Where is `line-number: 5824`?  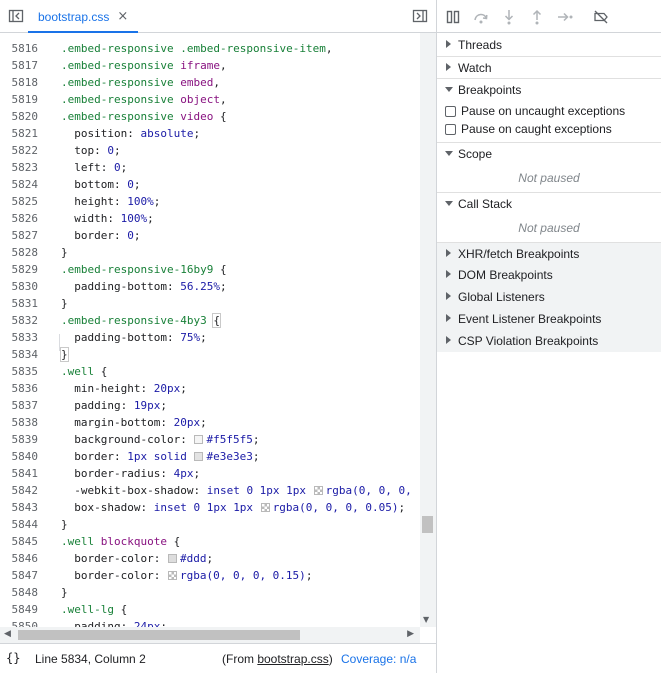 line-number: 5824 is located at coordinates (19, 184).